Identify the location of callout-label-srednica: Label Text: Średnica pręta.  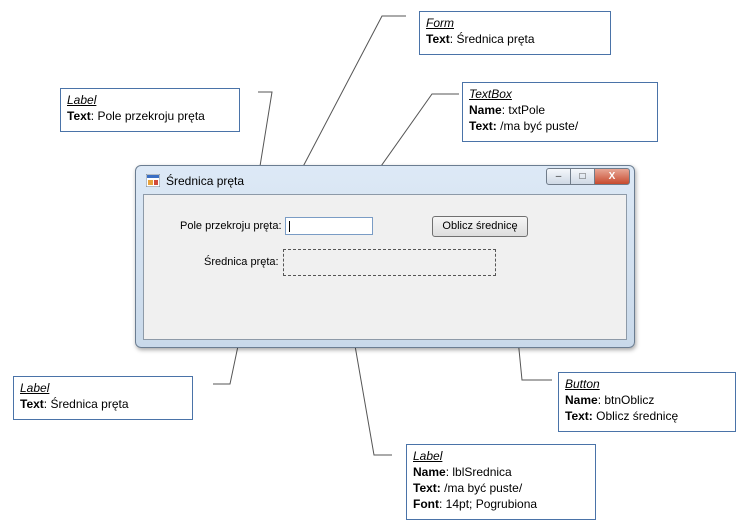
(103, 398).